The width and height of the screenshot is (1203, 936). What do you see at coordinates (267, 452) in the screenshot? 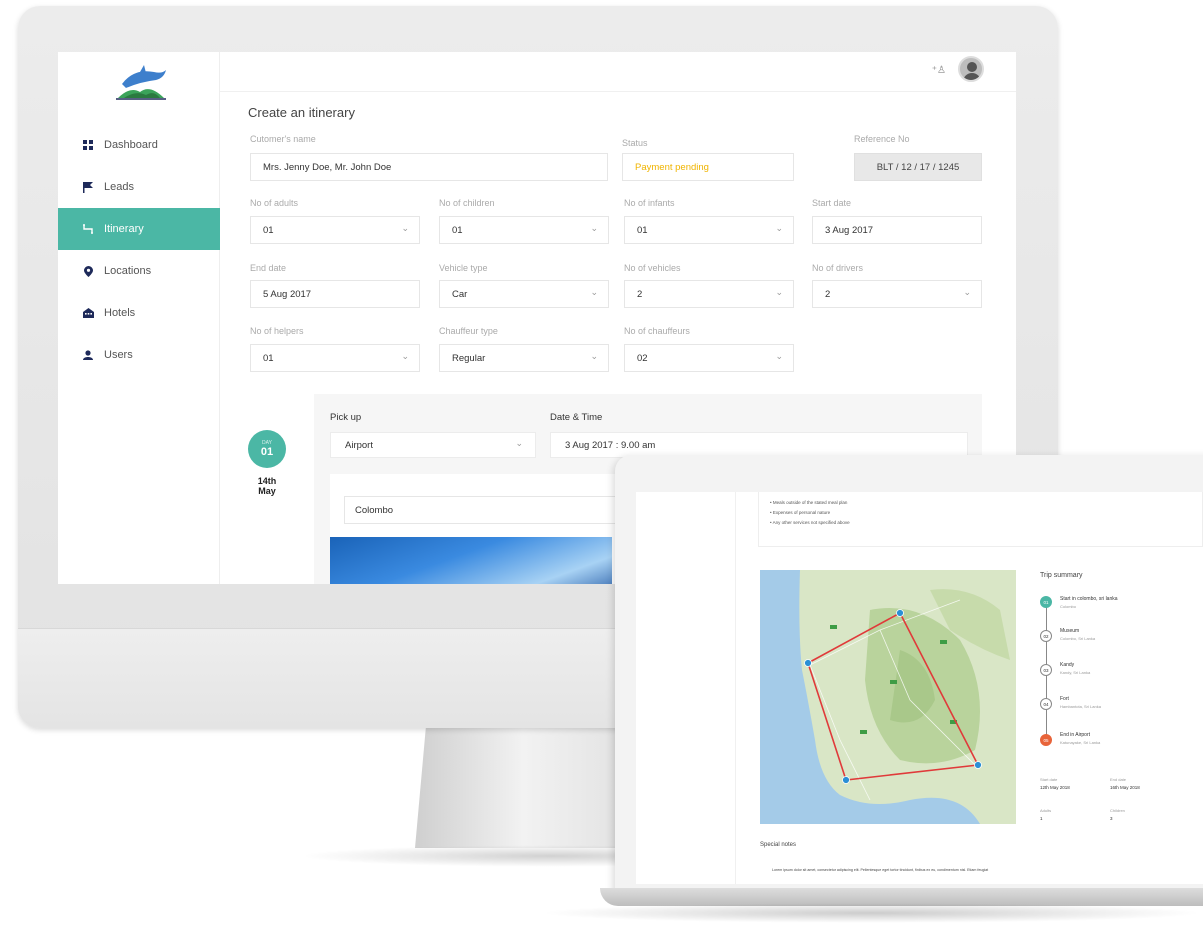
I see `day-badge-number: 01` at bounding box center [267, 452].